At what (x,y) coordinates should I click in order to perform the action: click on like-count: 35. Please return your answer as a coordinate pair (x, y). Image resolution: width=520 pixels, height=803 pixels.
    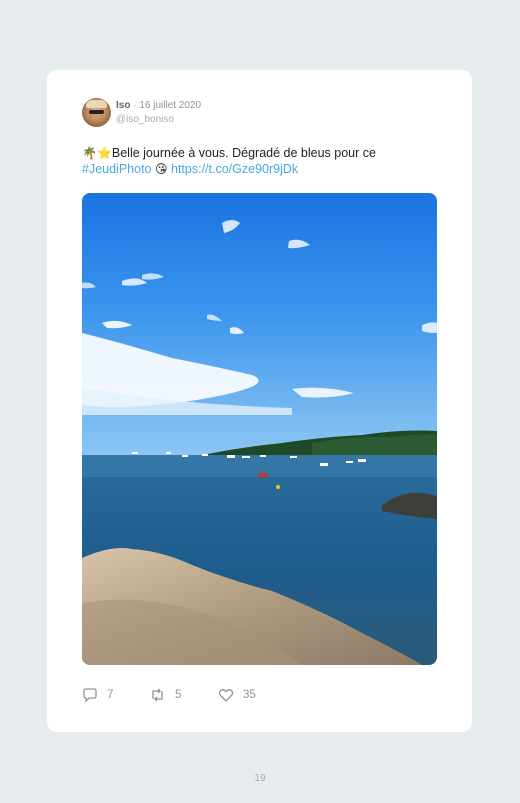
    Looking at the image, I should click on (249, 695).